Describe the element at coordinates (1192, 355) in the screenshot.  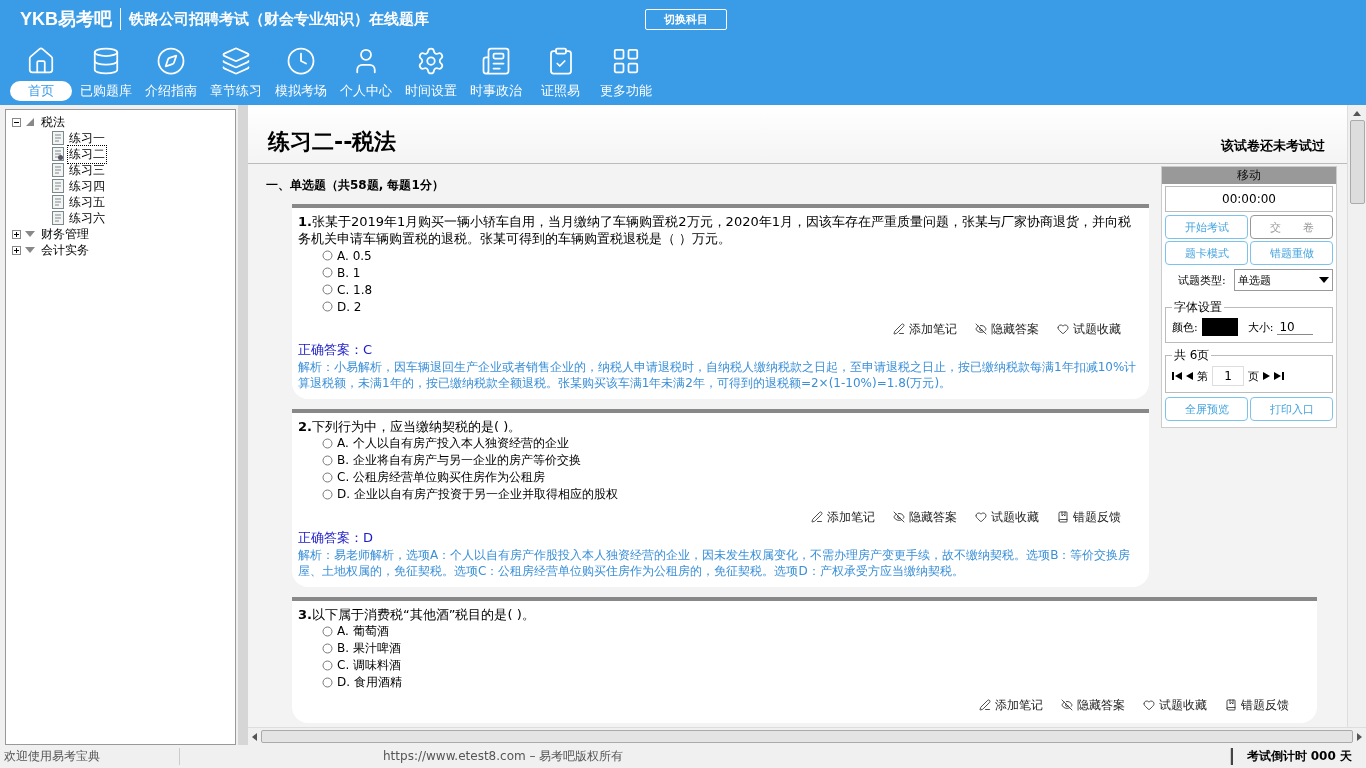
I see `group-label: 共 6页` at that location.